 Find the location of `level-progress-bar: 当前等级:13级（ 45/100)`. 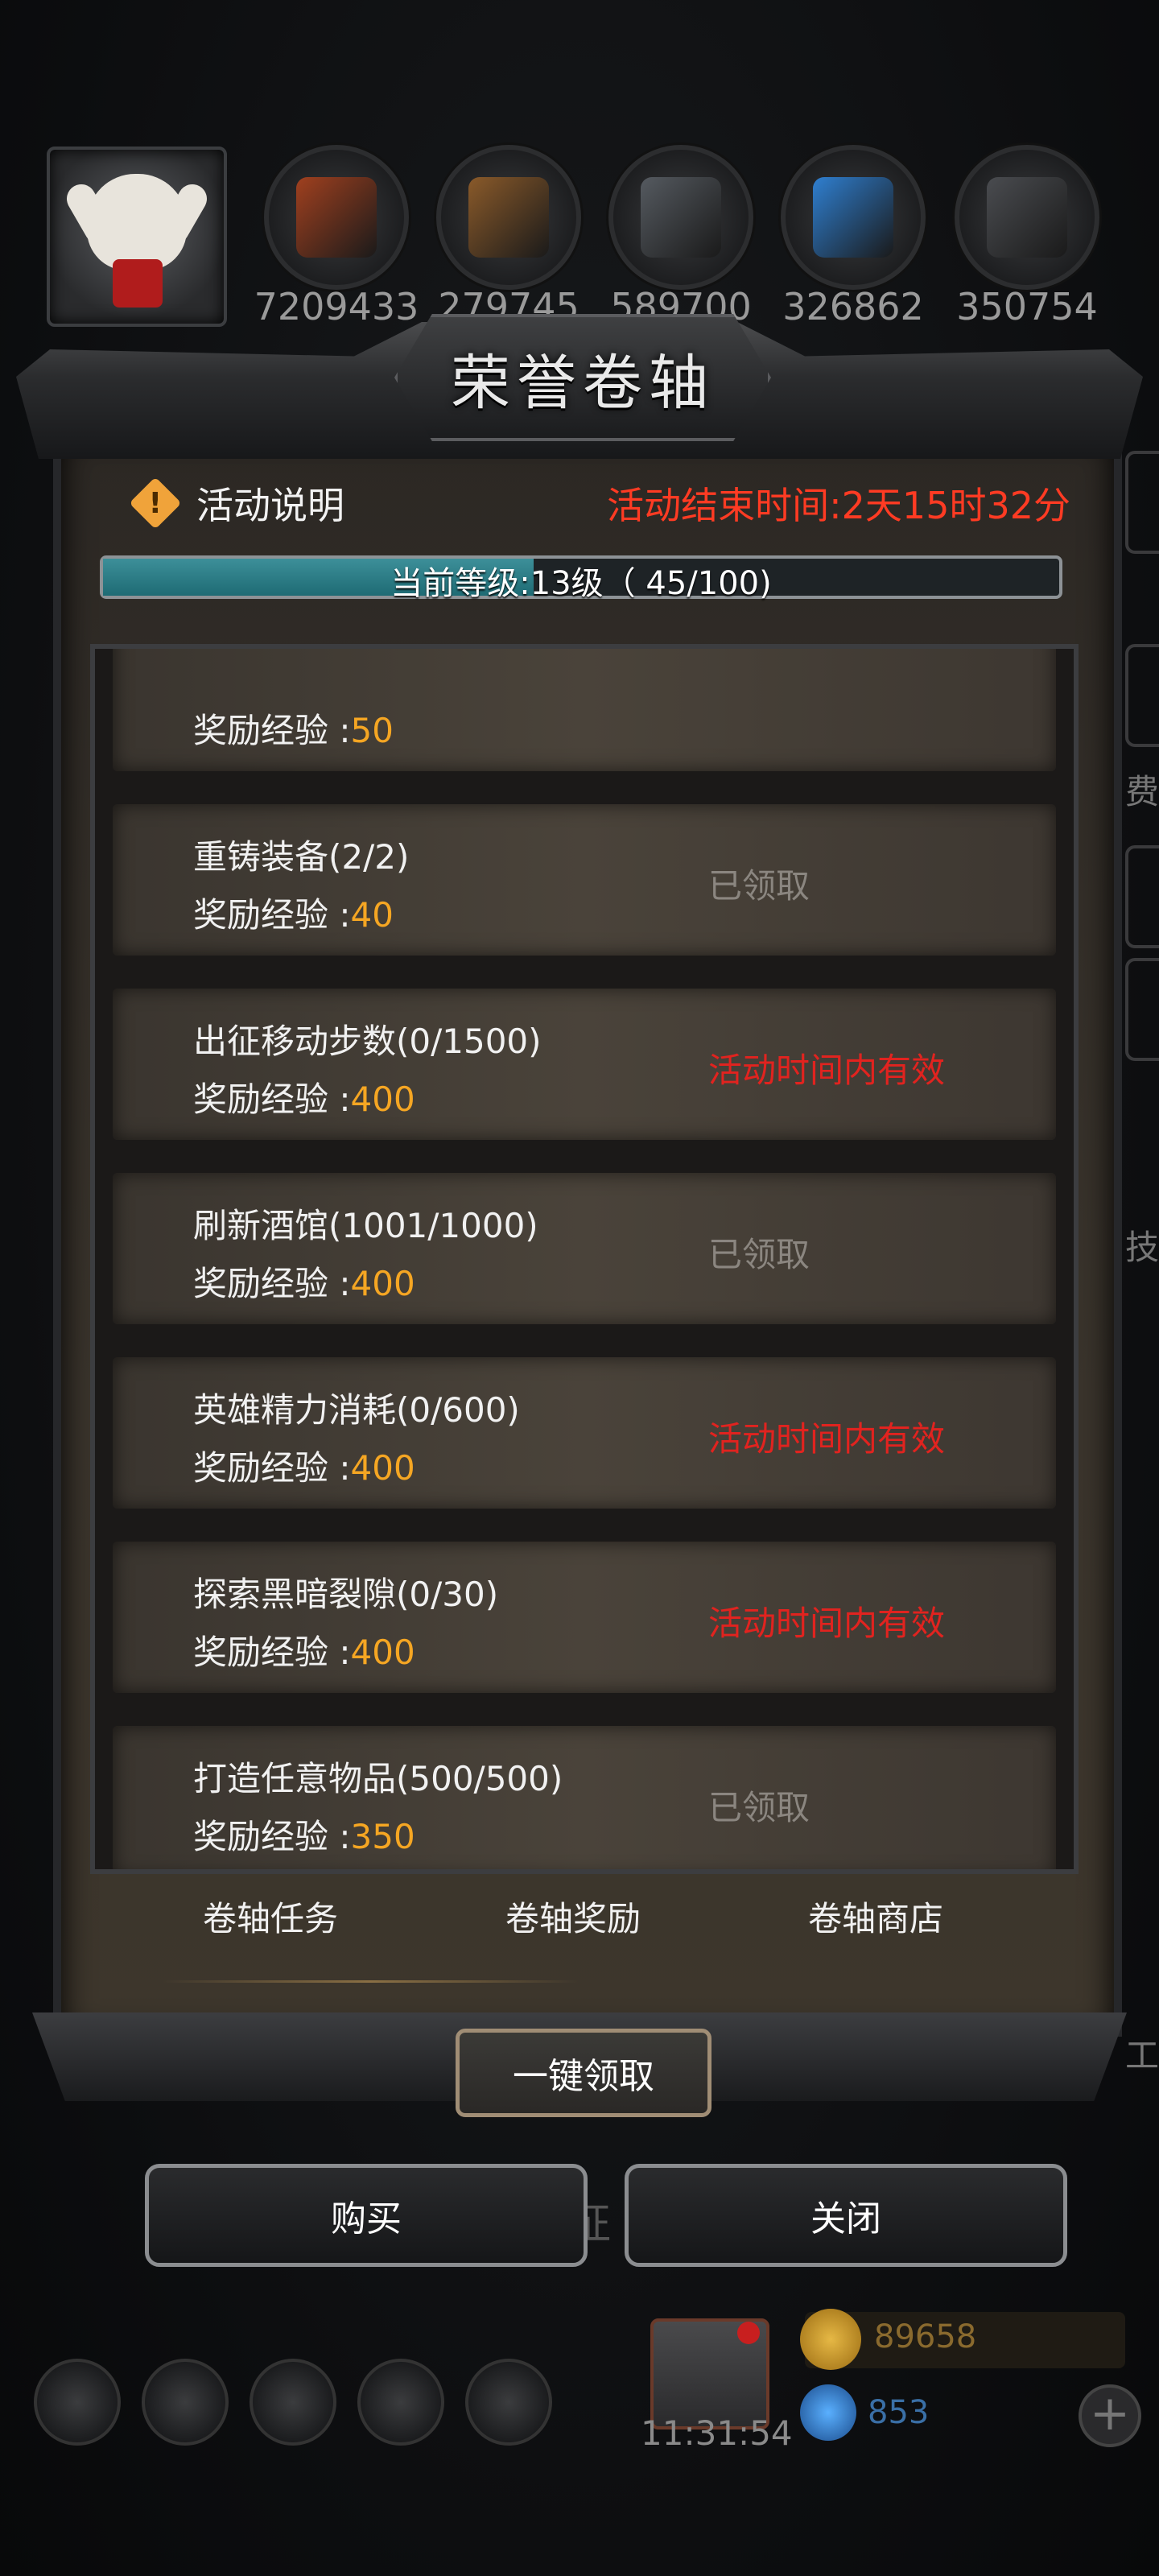

level-progress-bar: 当前等级:13级（ 45/100) is located at coordinates (581, 578).